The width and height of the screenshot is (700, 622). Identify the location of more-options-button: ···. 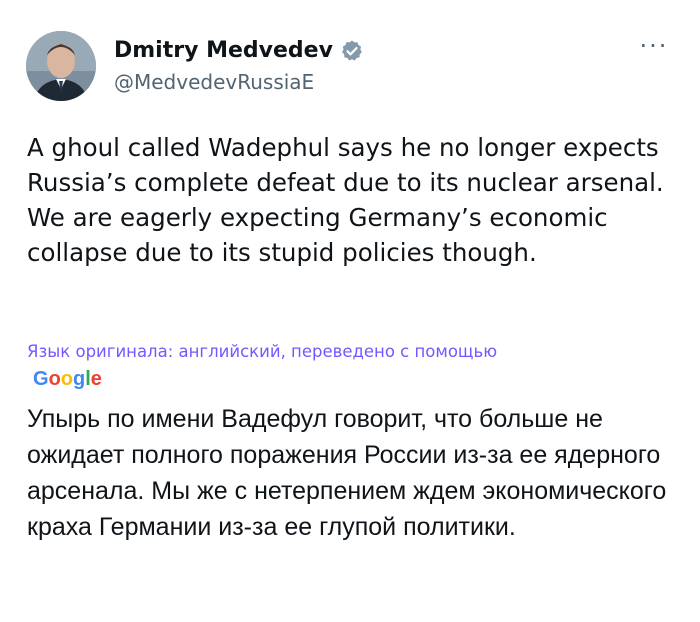
(654, 46).